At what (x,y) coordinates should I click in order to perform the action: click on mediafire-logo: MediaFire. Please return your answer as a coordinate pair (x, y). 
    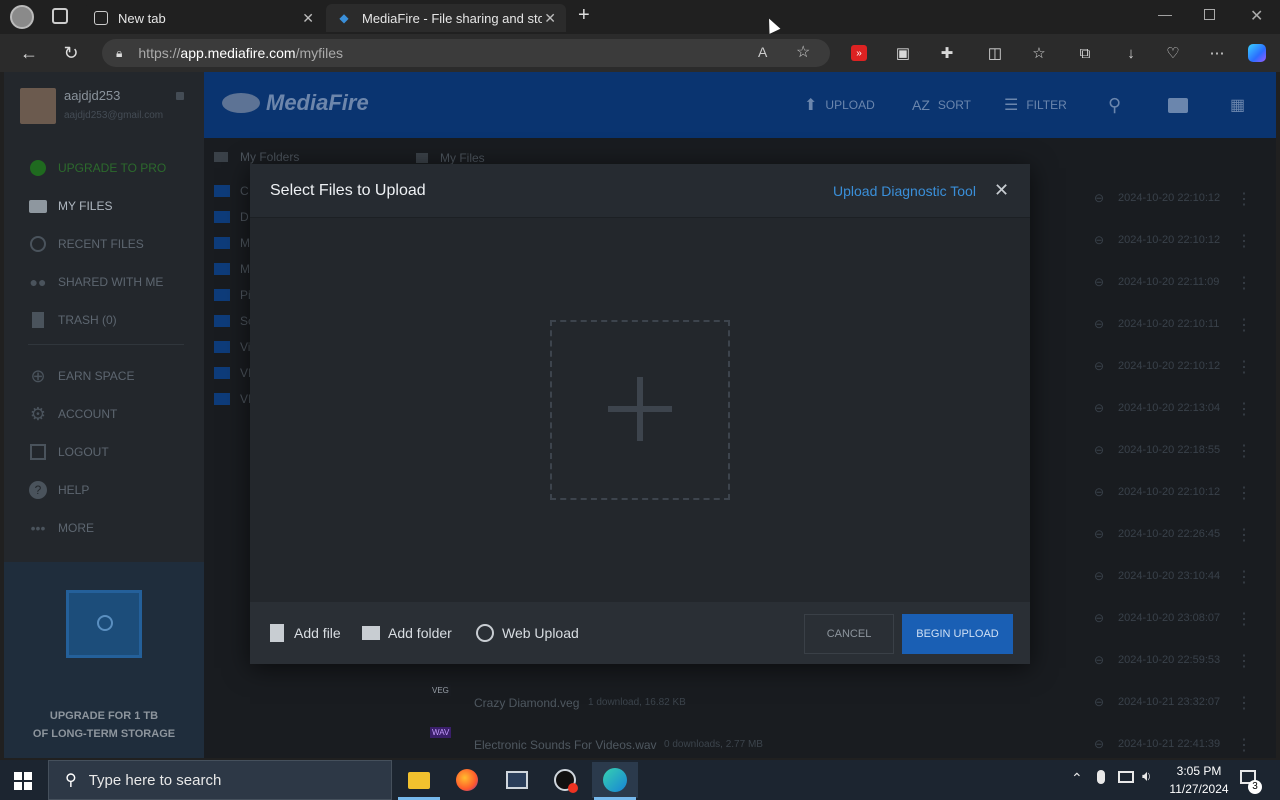
    Looking at the image, I should click on (295, 103).